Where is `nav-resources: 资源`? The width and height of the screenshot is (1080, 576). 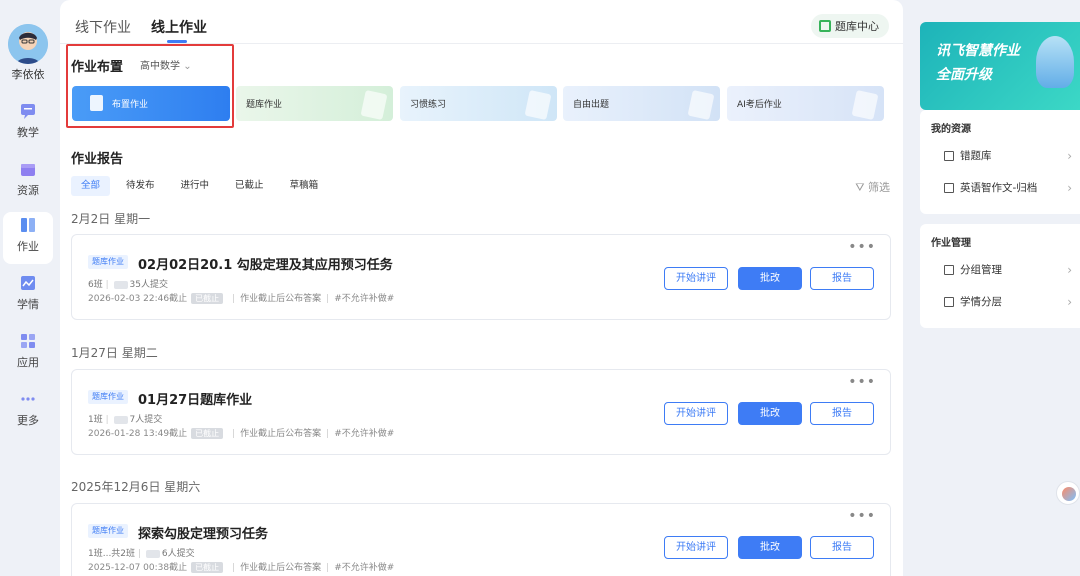 nav-resources: 资源 is located at coordinates (28, 182).